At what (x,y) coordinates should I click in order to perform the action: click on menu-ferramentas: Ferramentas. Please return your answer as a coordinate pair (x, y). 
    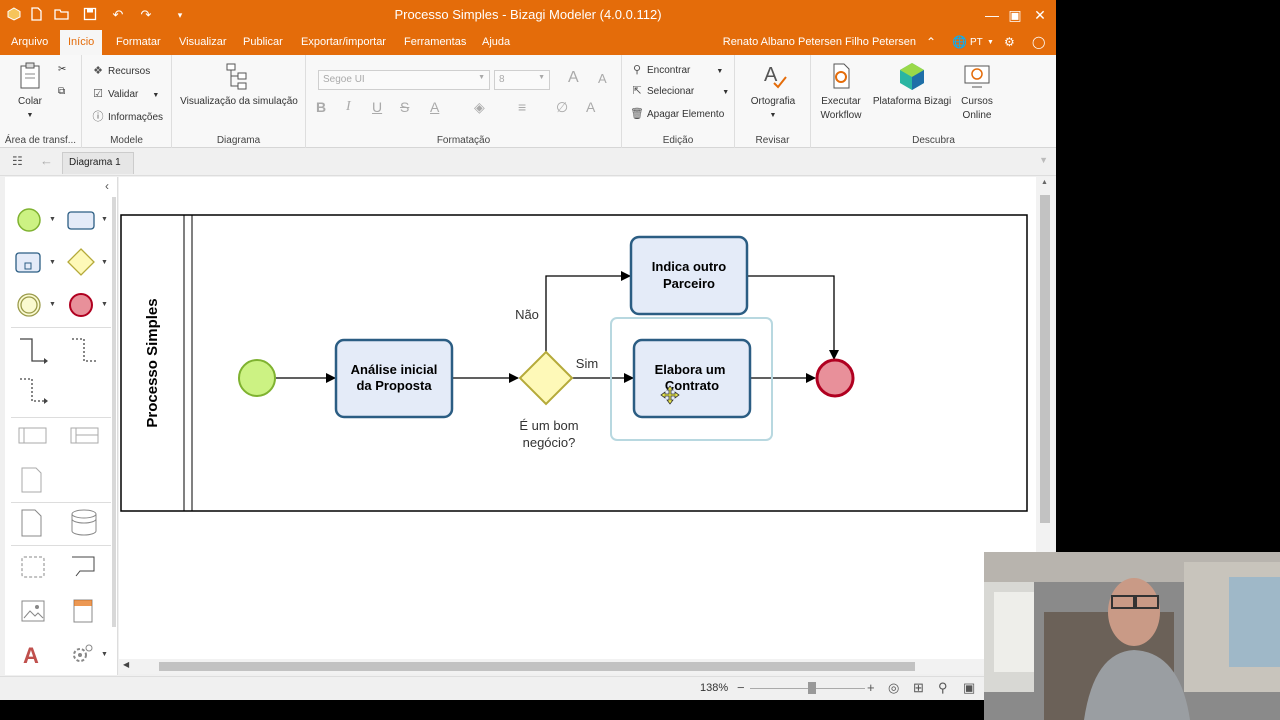
    Looking at the image, I should click on (435, 42).